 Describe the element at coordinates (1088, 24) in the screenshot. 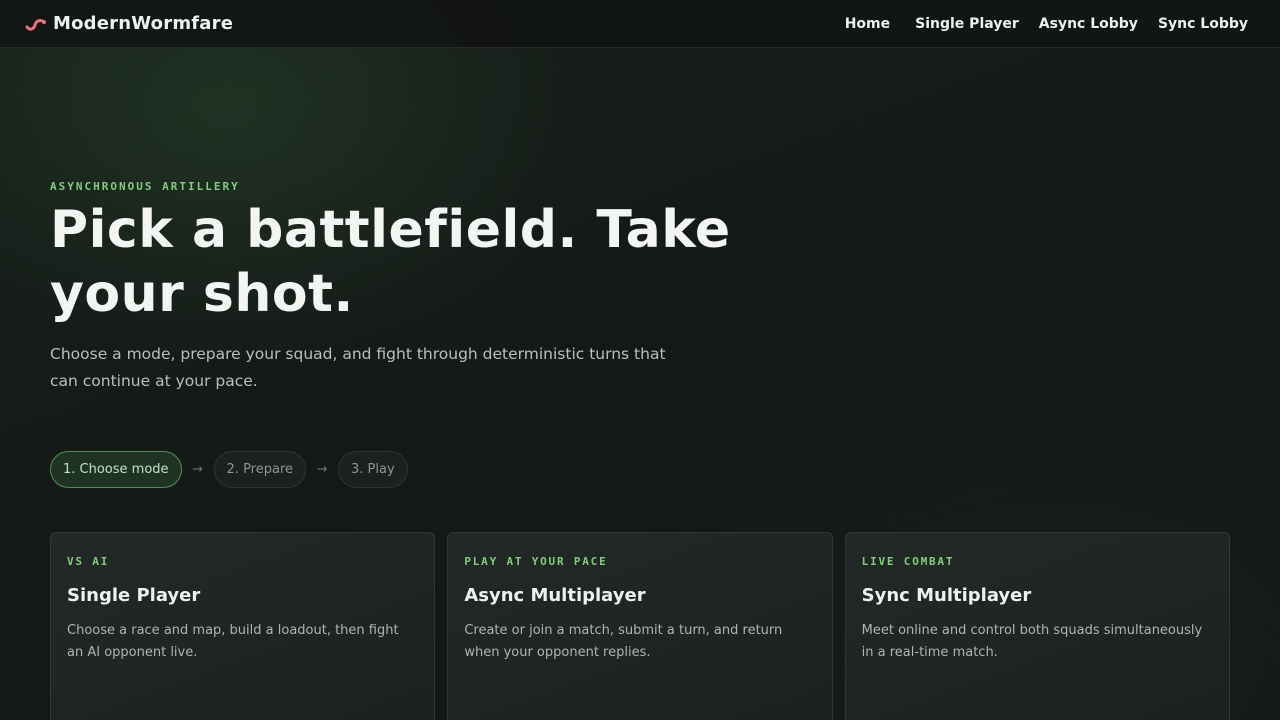

I see `nav-async-lobby-link: Async Lobby` at that location.